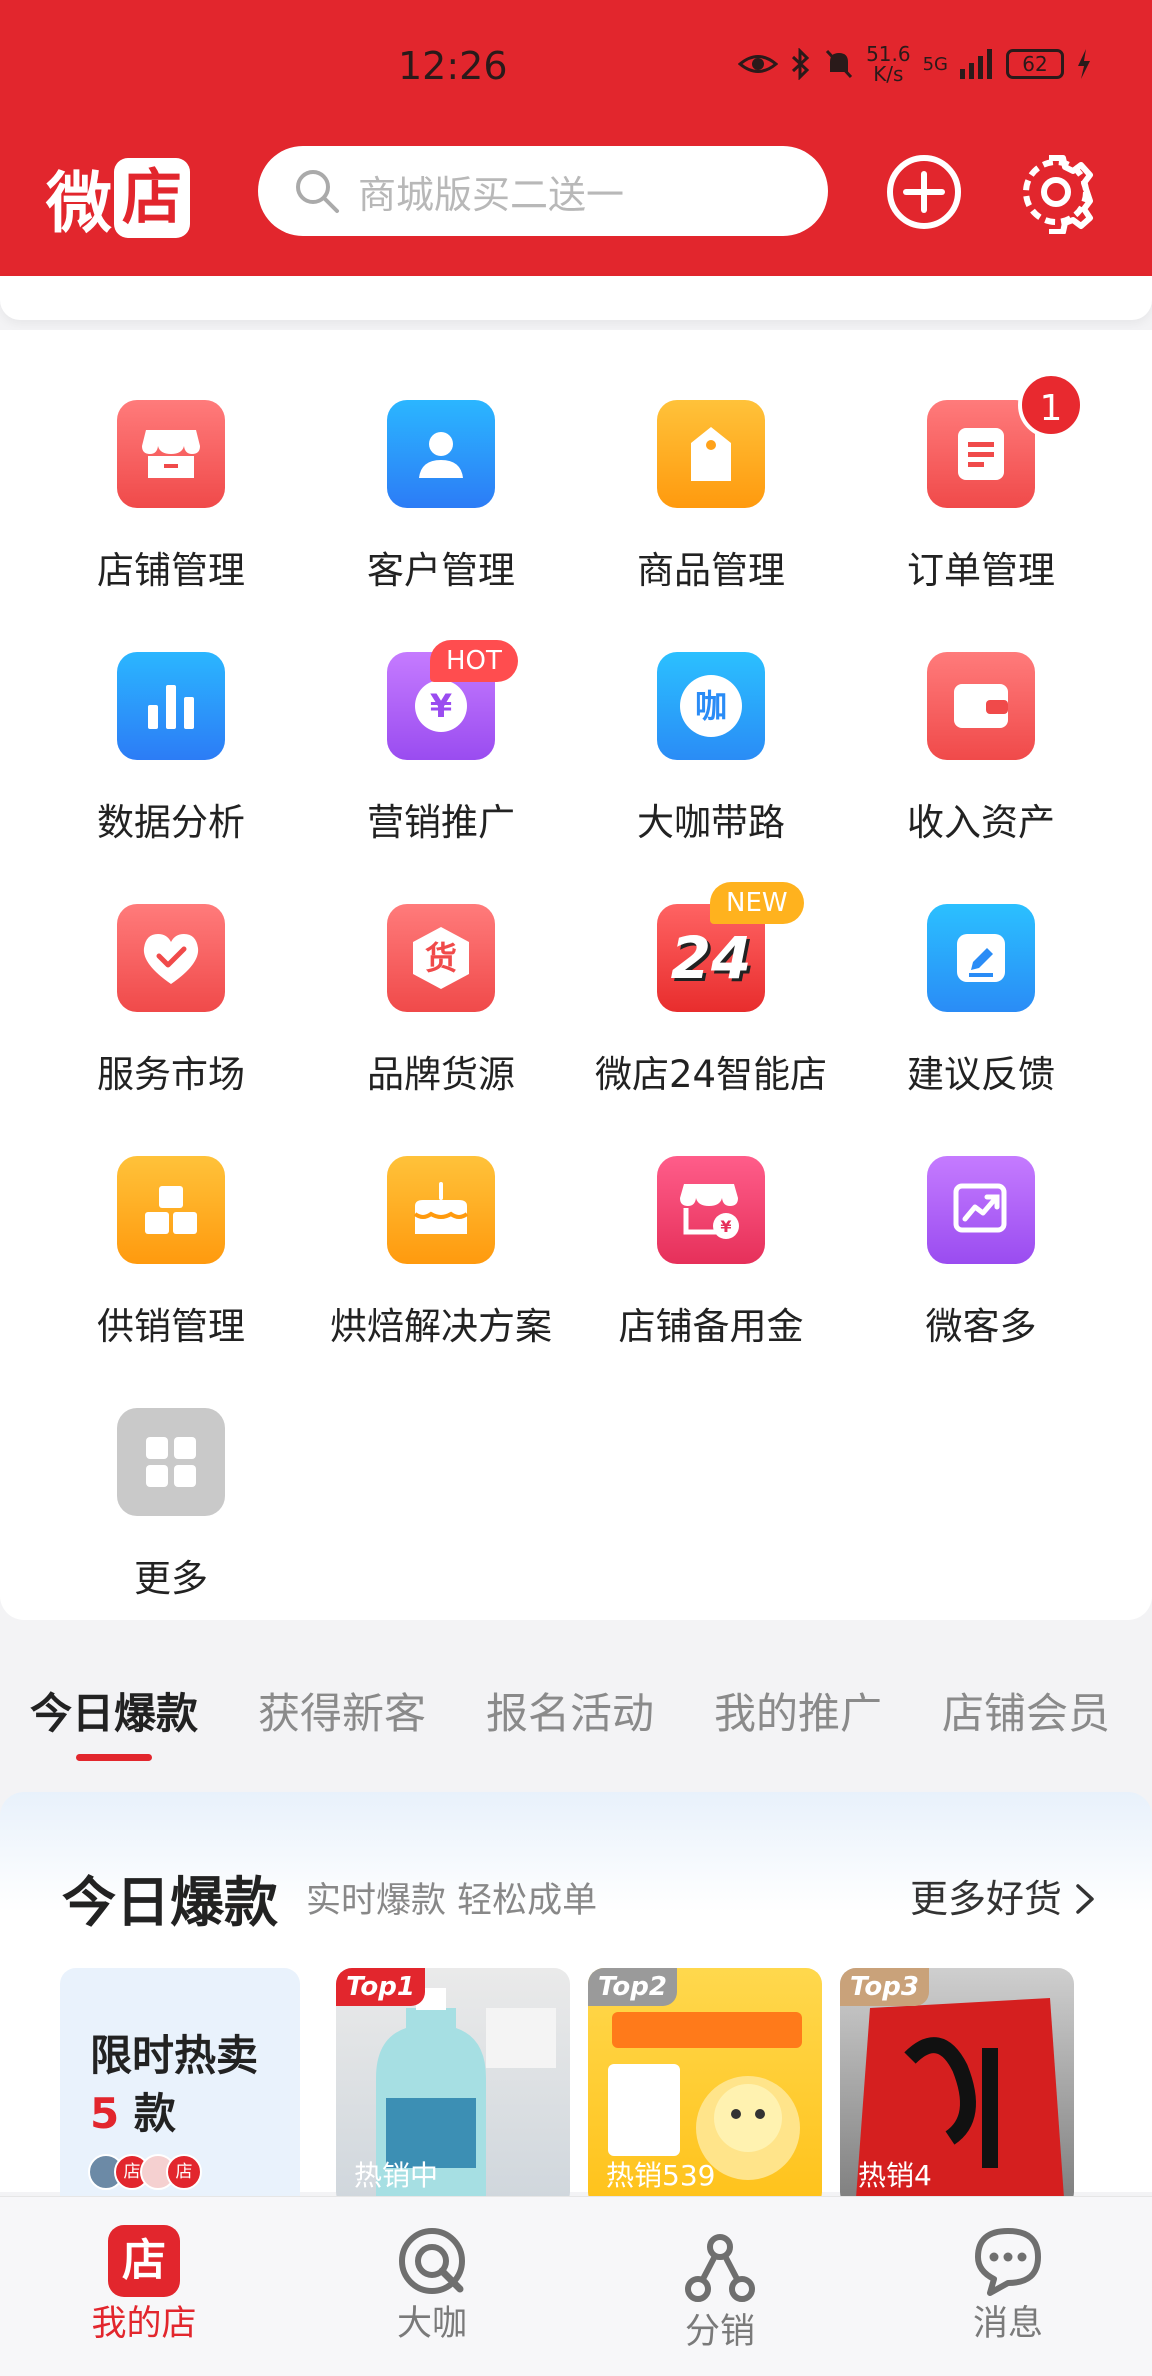  What do you see at coordinates (576, 65) in the screenshot?
I see `status-bar: 12:26 51.6 K/s 5G 62` at bounding box center [576, 65].